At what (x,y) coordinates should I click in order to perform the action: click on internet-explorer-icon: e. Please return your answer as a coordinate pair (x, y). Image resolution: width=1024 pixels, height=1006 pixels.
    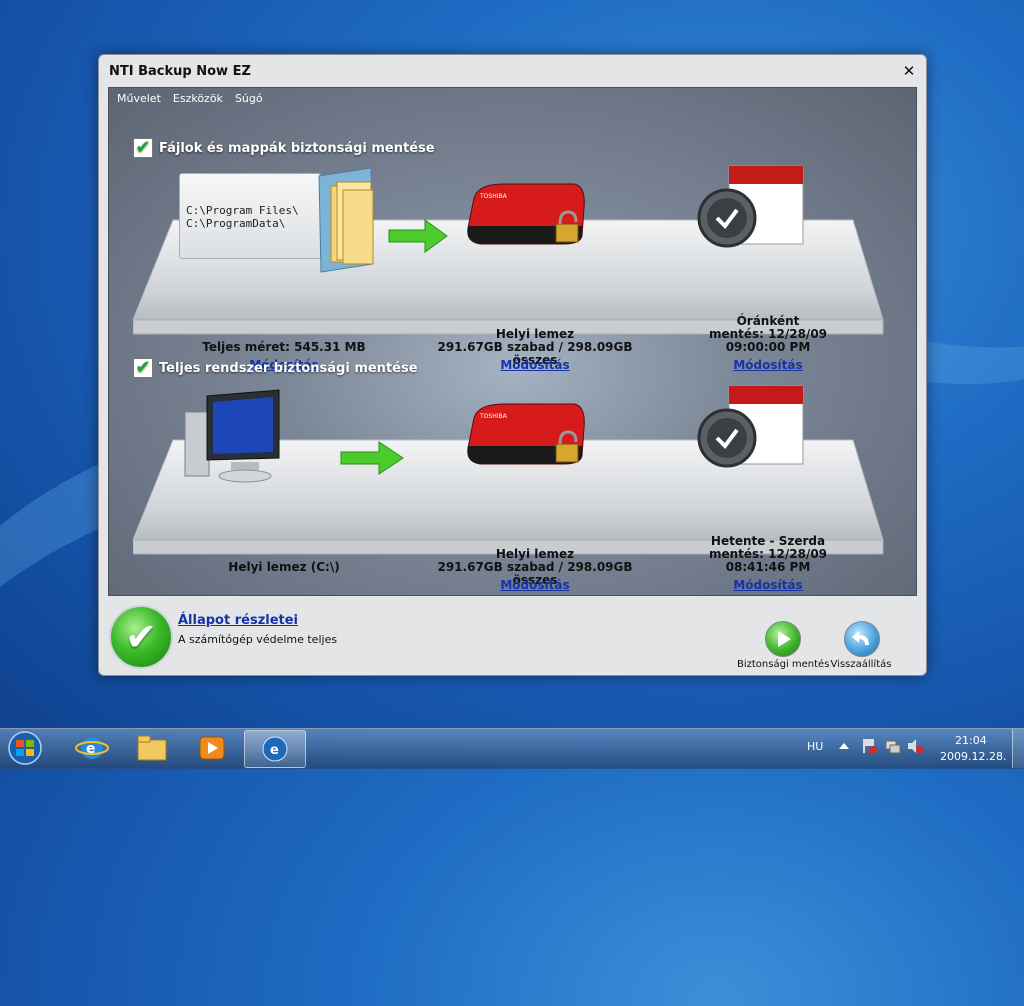
    Looking at the image, I should click on (92, 748).